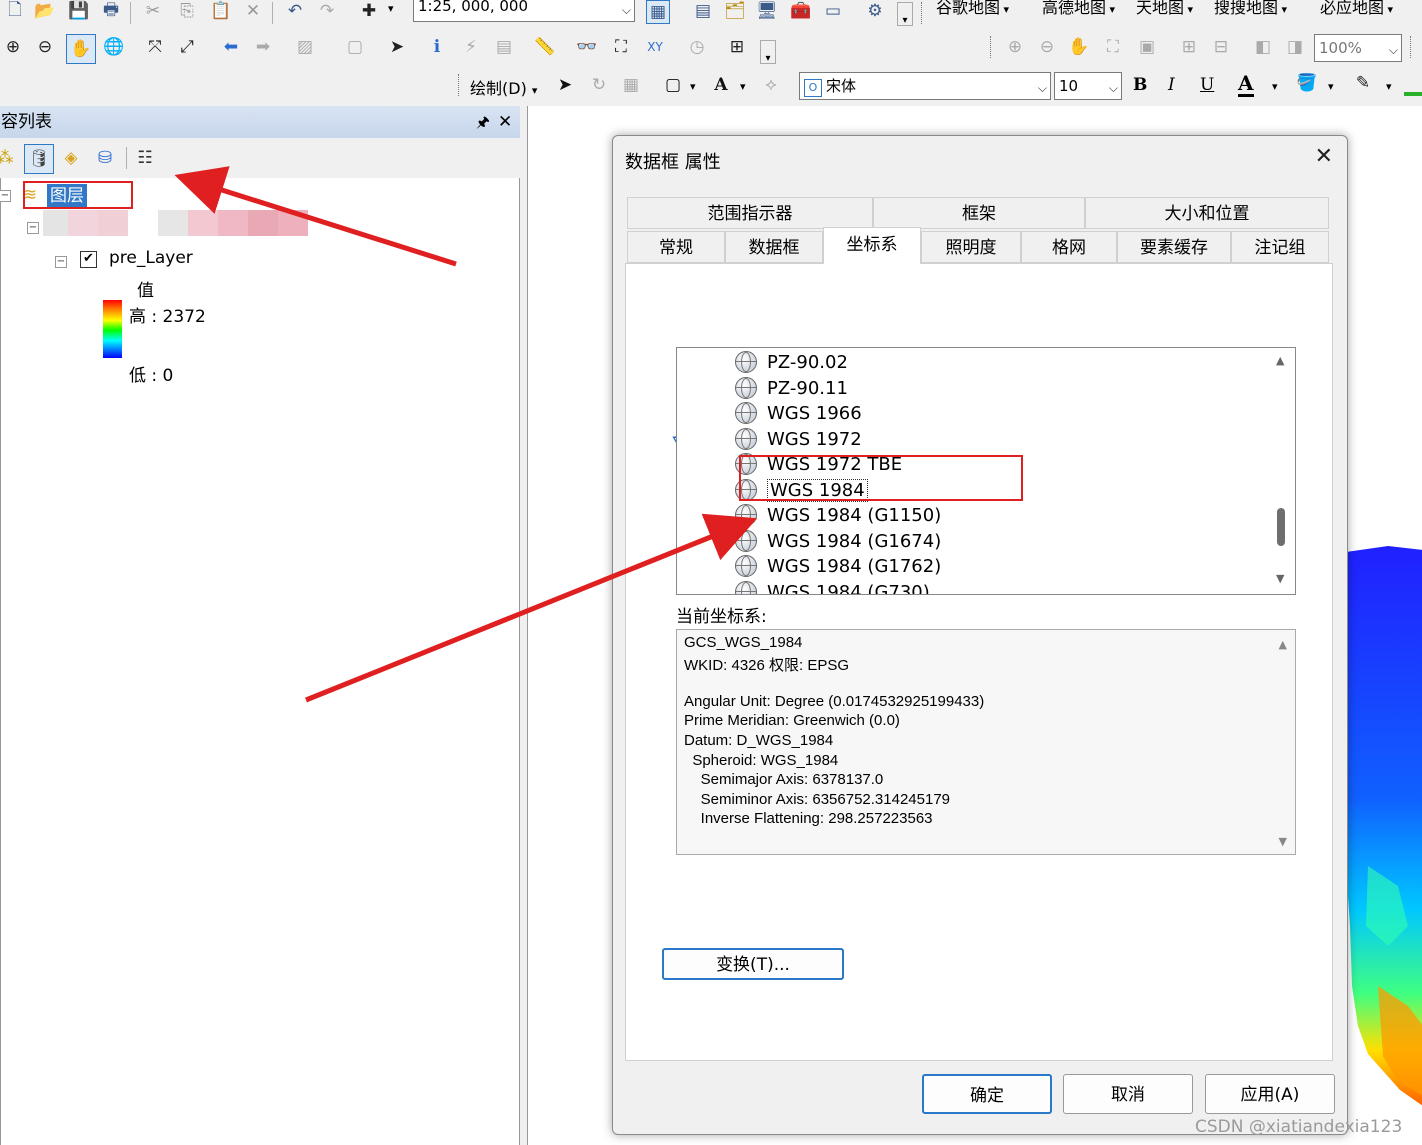 The image size is (1422, 1145). I want to click on layer-visibility-checkbox: ✔, so click(88, 259).